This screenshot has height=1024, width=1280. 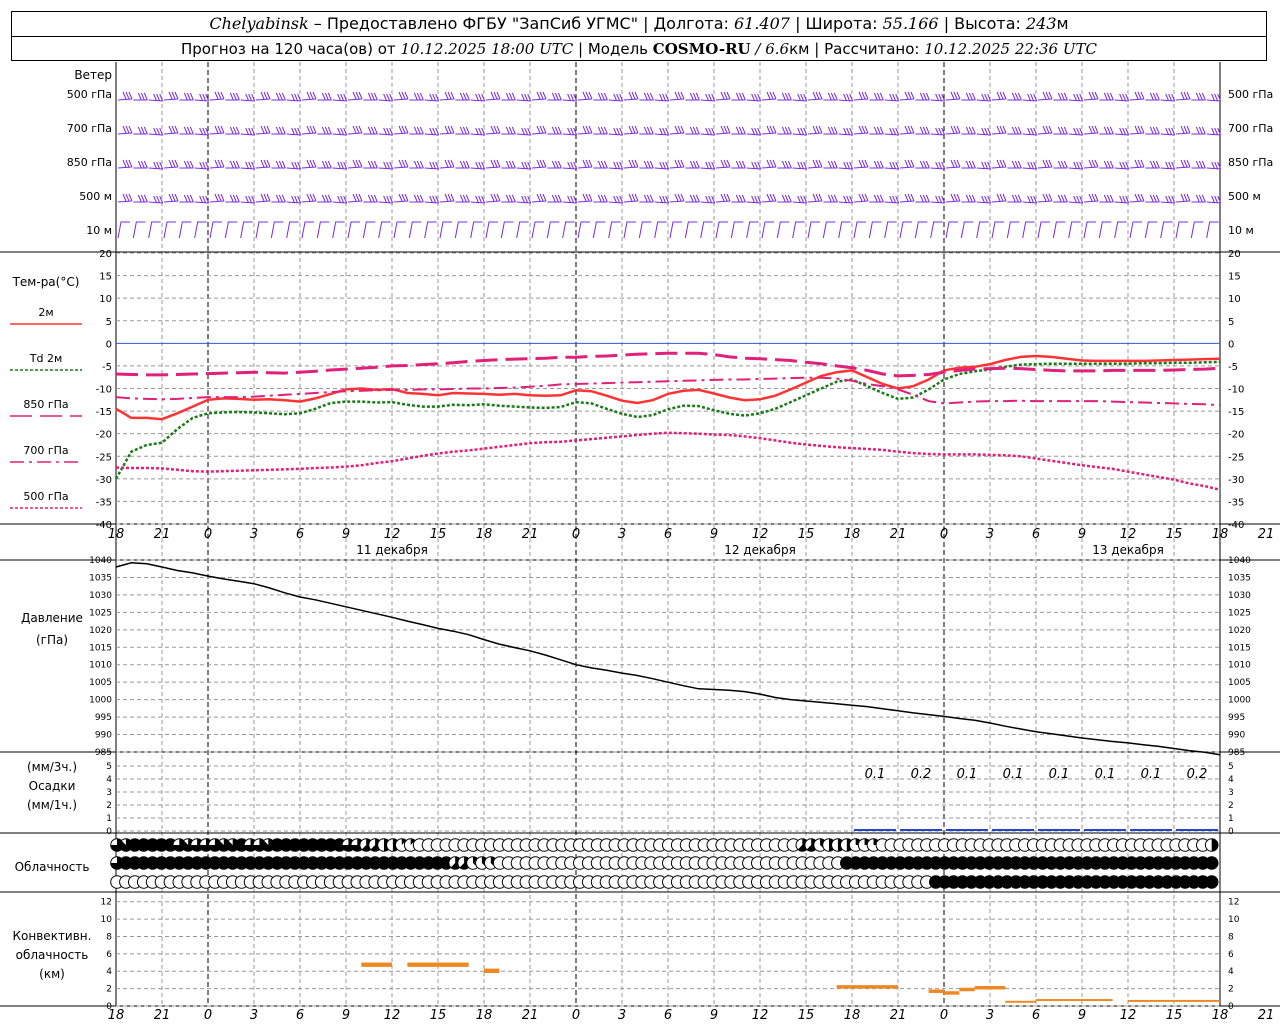 I want to click on hour-tick-label: 9, so click(x=346, y=534).